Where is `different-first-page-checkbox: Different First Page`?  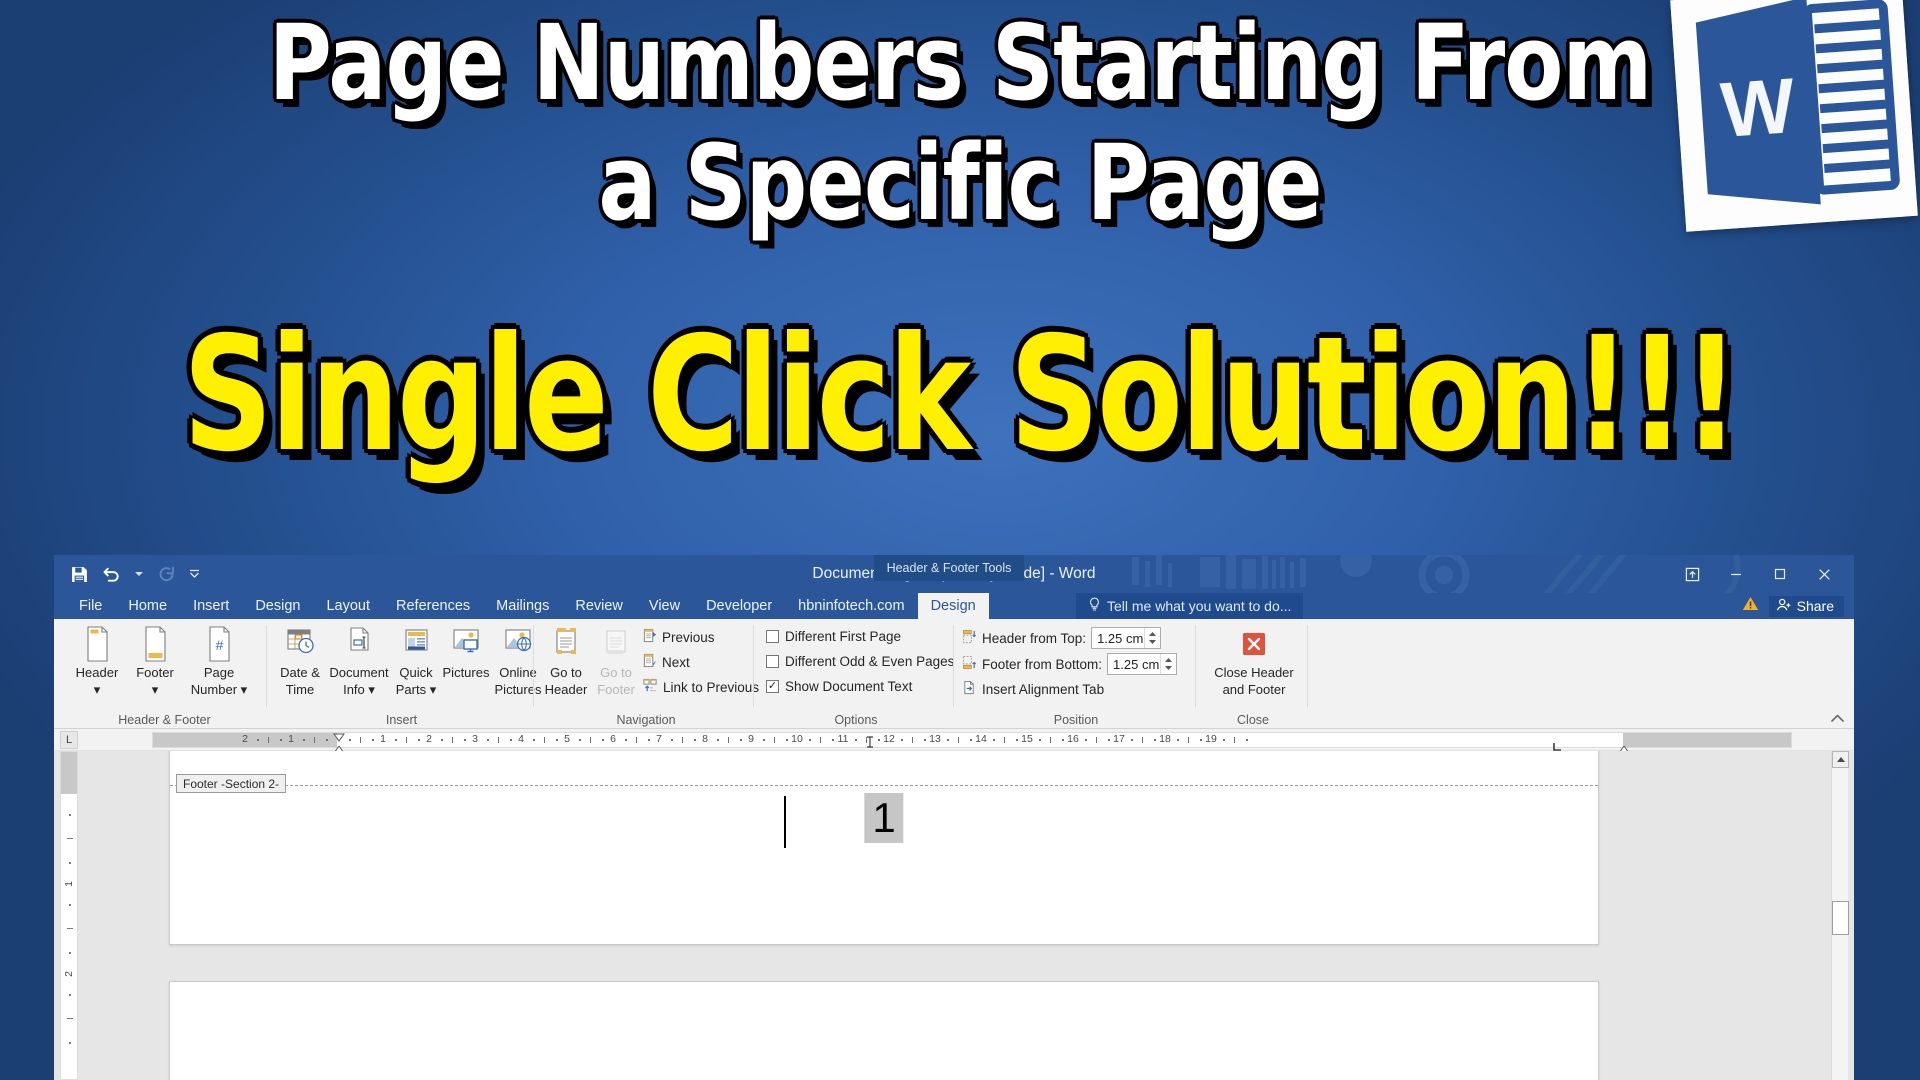
different-first-page-checkbox: Different First Page is located at coordinates (833, 636).